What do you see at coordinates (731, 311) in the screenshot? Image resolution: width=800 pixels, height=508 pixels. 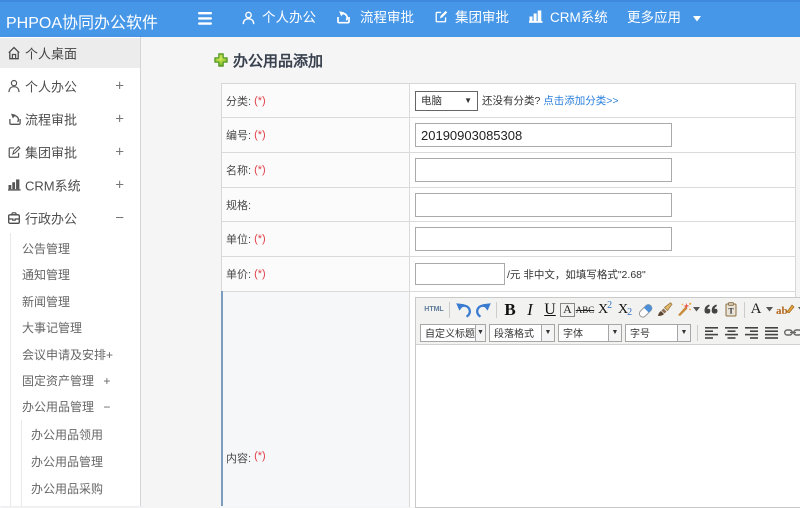 I see `svg-text: T` at bounding box center [731, 311].